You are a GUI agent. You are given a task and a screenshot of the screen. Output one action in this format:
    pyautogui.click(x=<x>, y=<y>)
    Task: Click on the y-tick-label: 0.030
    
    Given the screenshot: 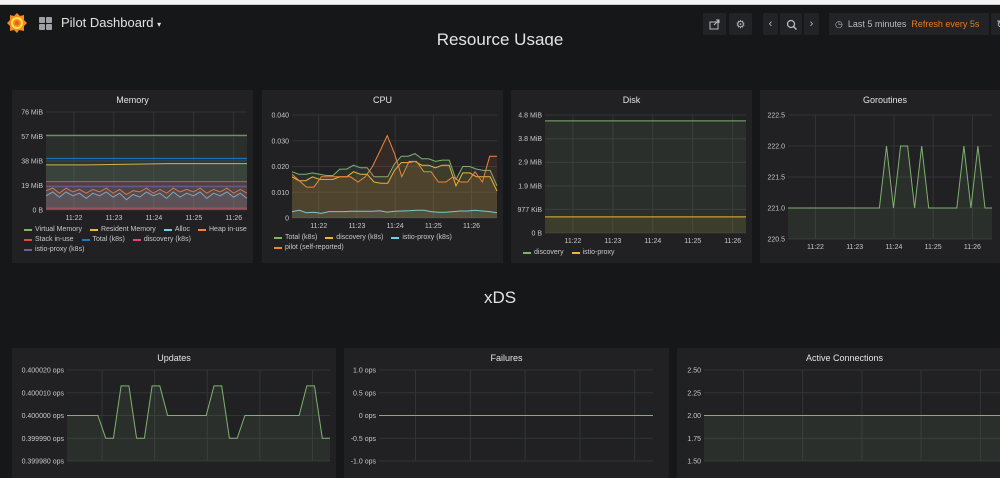 What is the action you would take?
    pyautogui.click(x=280, y=141)
    